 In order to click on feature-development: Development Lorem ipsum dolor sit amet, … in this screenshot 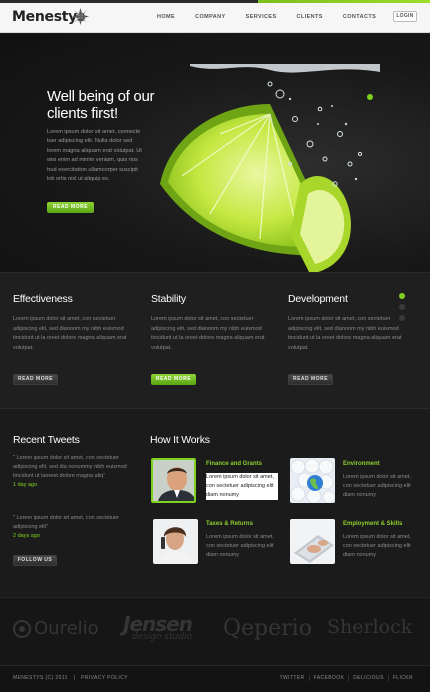, I will do `click(345, 339)`.